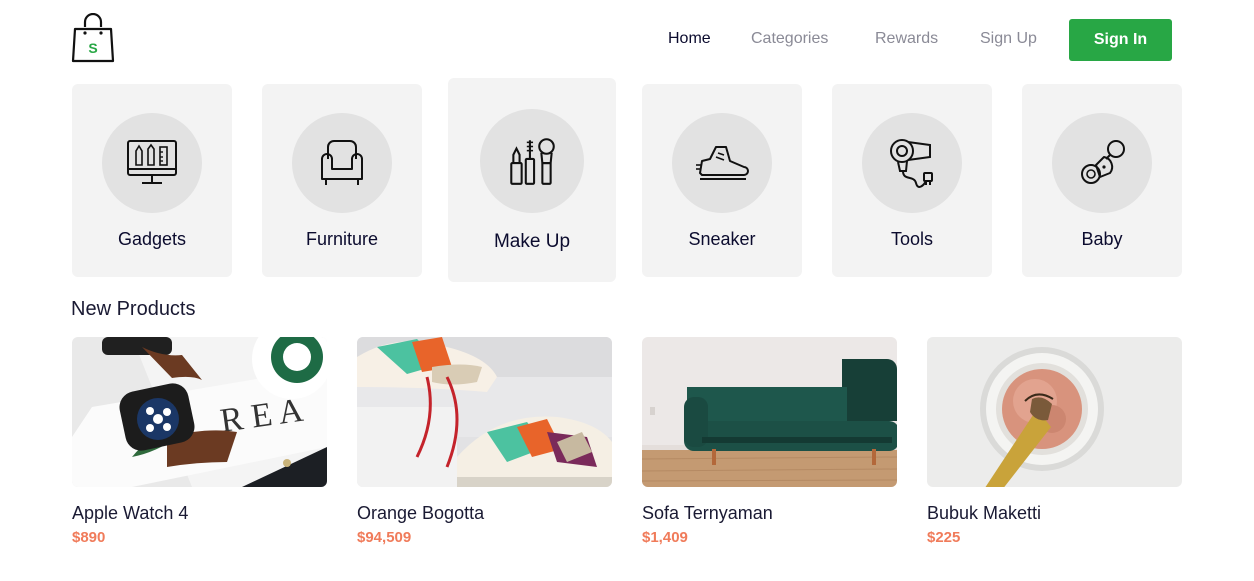  I want to click on nav-sign-up: Sign Up, so click(1008, 39).